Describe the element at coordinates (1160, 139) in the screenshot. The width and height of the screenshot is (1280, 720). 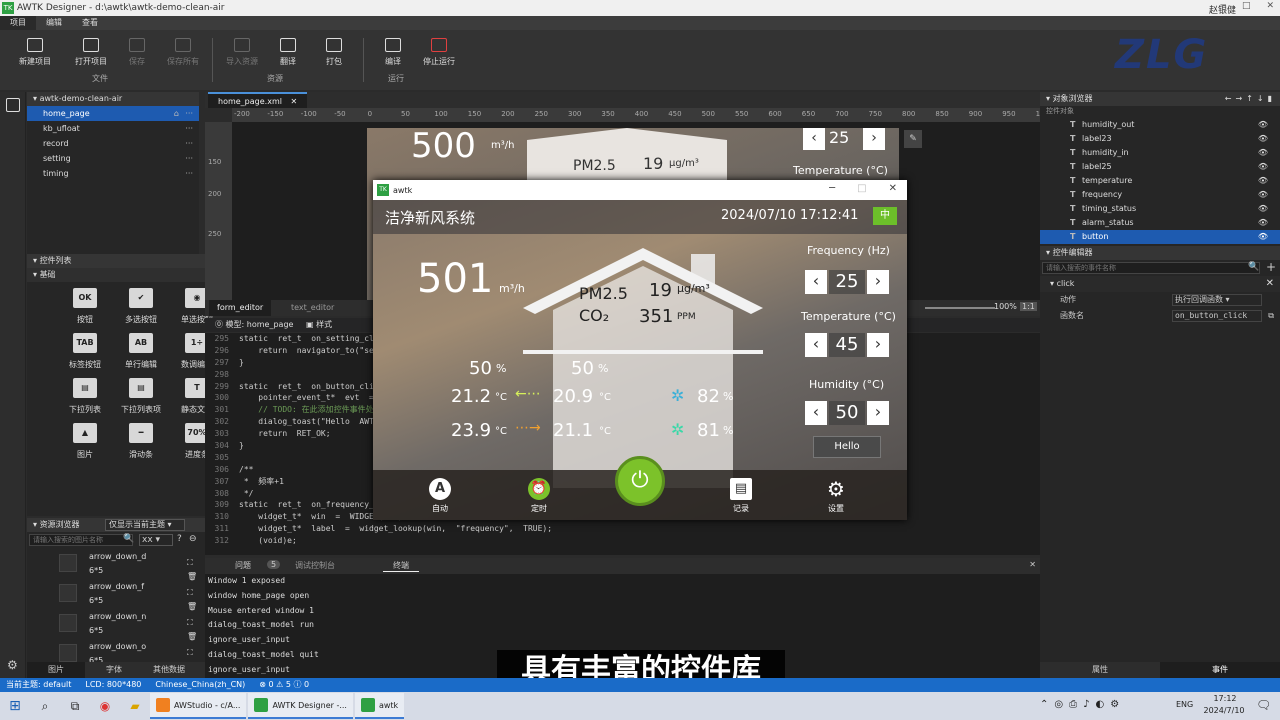
I see `object-item: Tlabel23 👁` at that location.